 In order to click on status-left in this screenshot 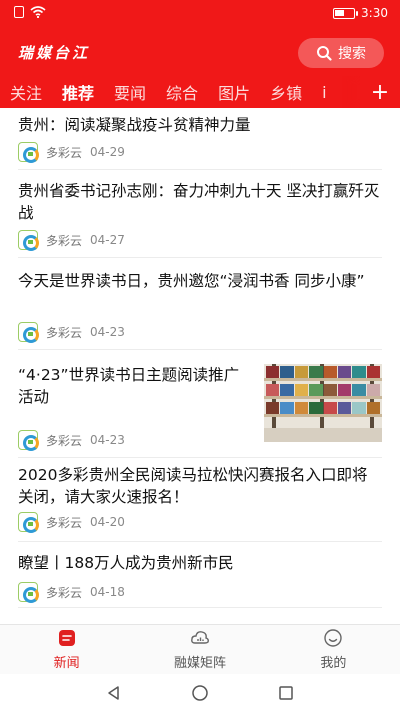, I will do `click(30, 12)`.